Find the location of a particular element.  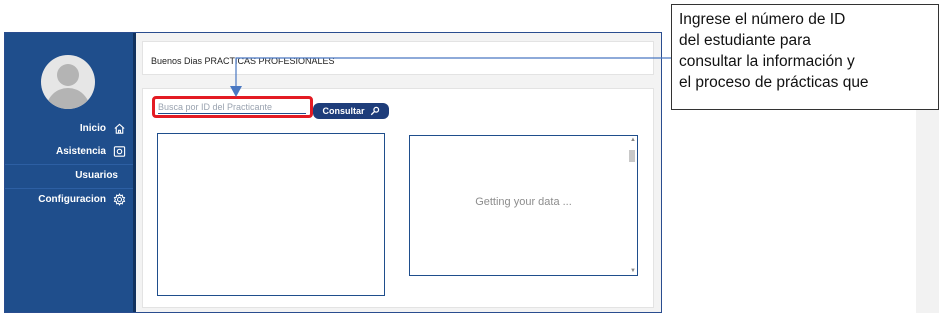

scrollbar-thumb is located at coordinates (632, 156).